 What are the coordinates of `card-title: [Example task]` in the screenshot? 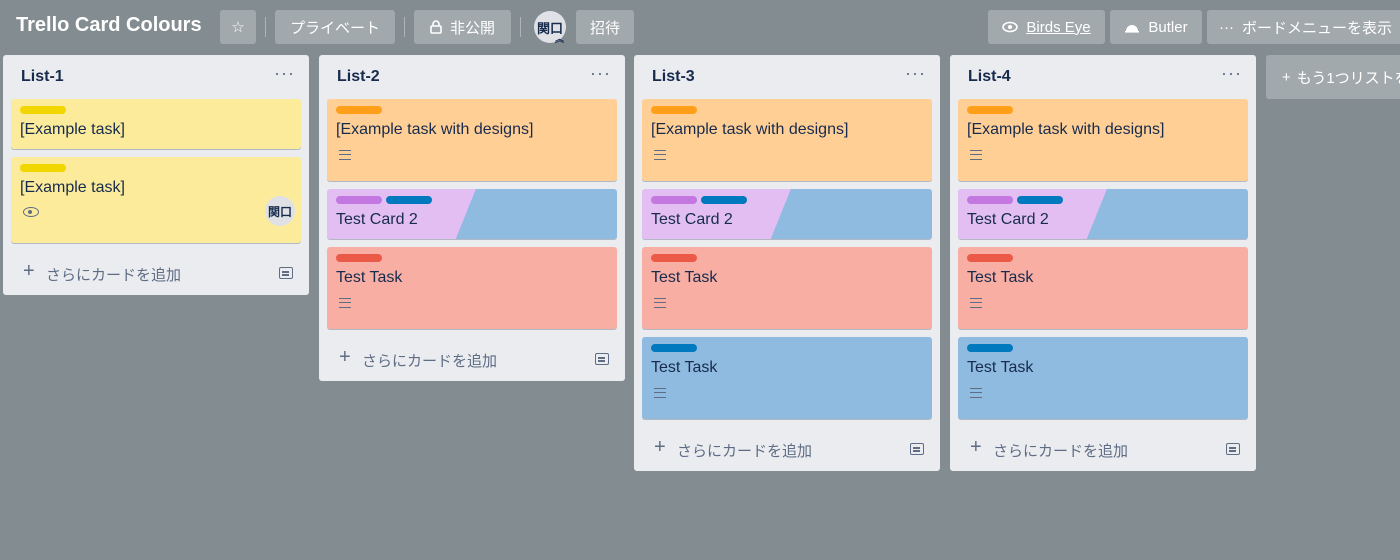 It's located at (72, 187).